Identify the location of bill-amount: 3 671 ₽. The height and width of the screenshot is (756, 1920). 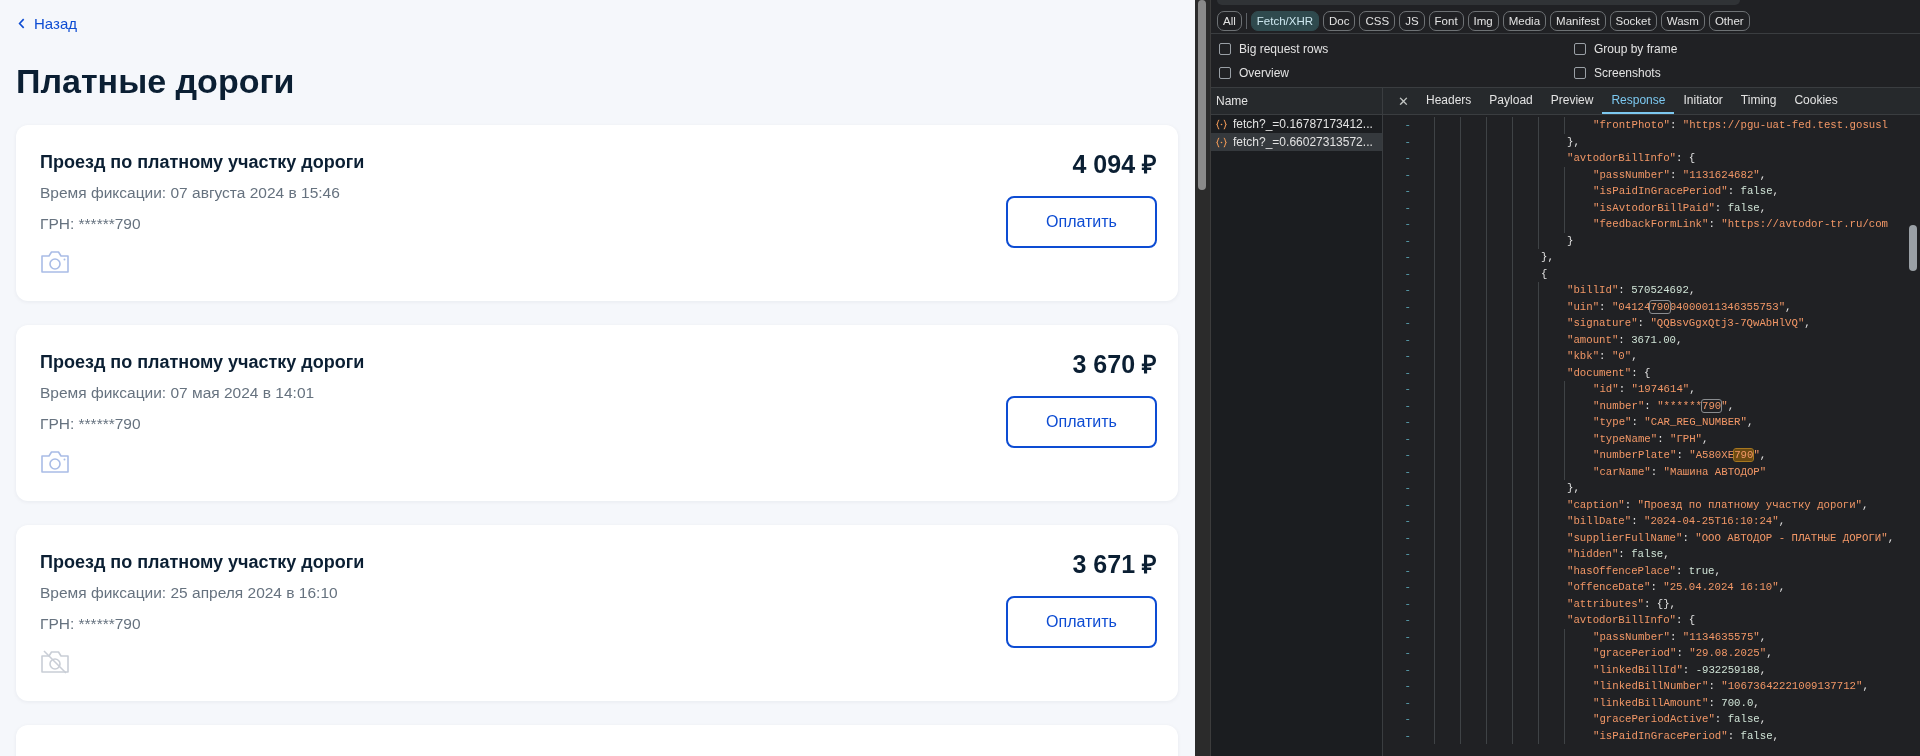
(1114, 564).